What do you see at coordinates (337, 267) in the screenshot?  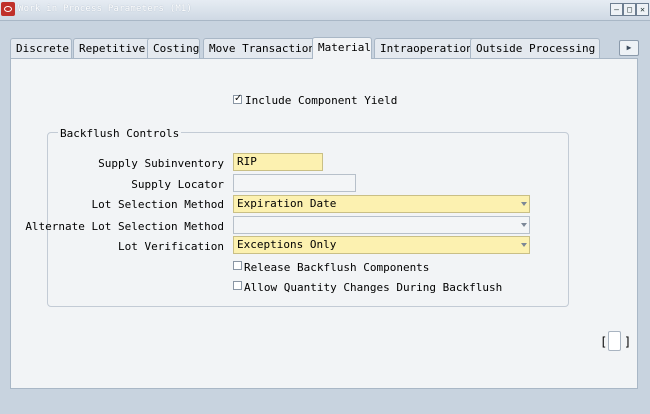 I see `release-backflush-components-label: Release Backflush Components` at bounding box center [337, 267].